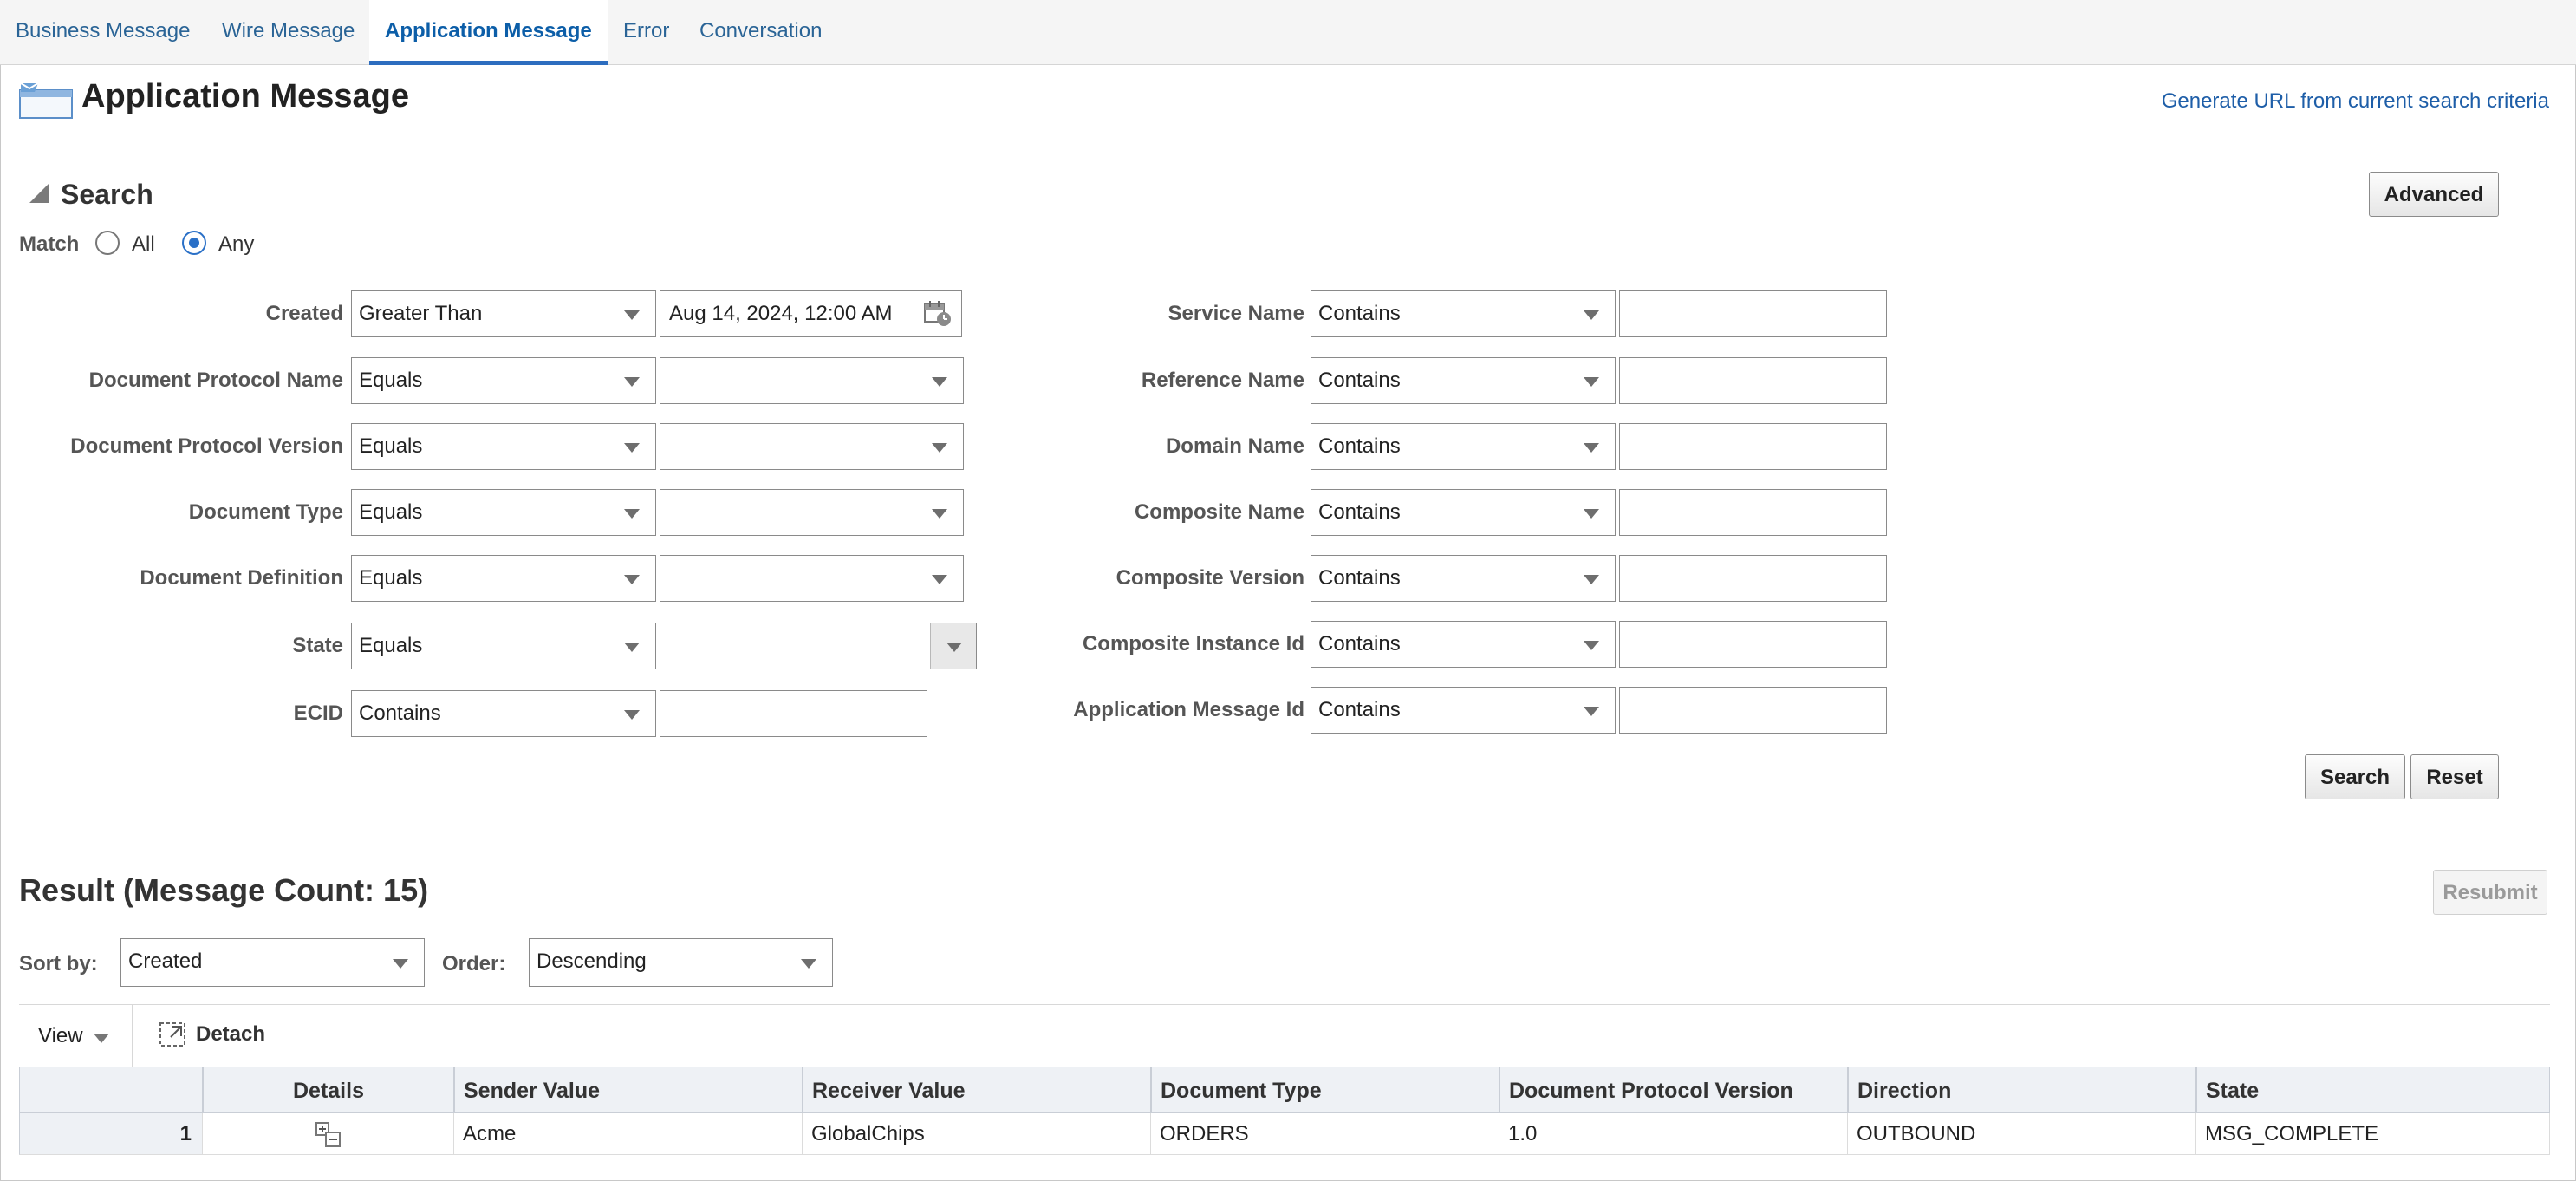 This screenshot has height=1181, width=2576. I want to click on message-window-icon, so click(47, 102).